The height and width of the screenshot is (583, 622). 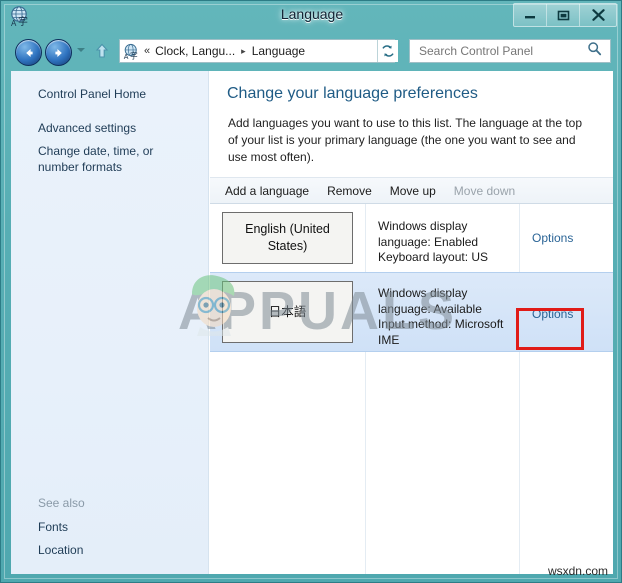 What do you see at coordinates (102, 51) in the screenshot?
I see `up-button` at bounding box center [102, 51].